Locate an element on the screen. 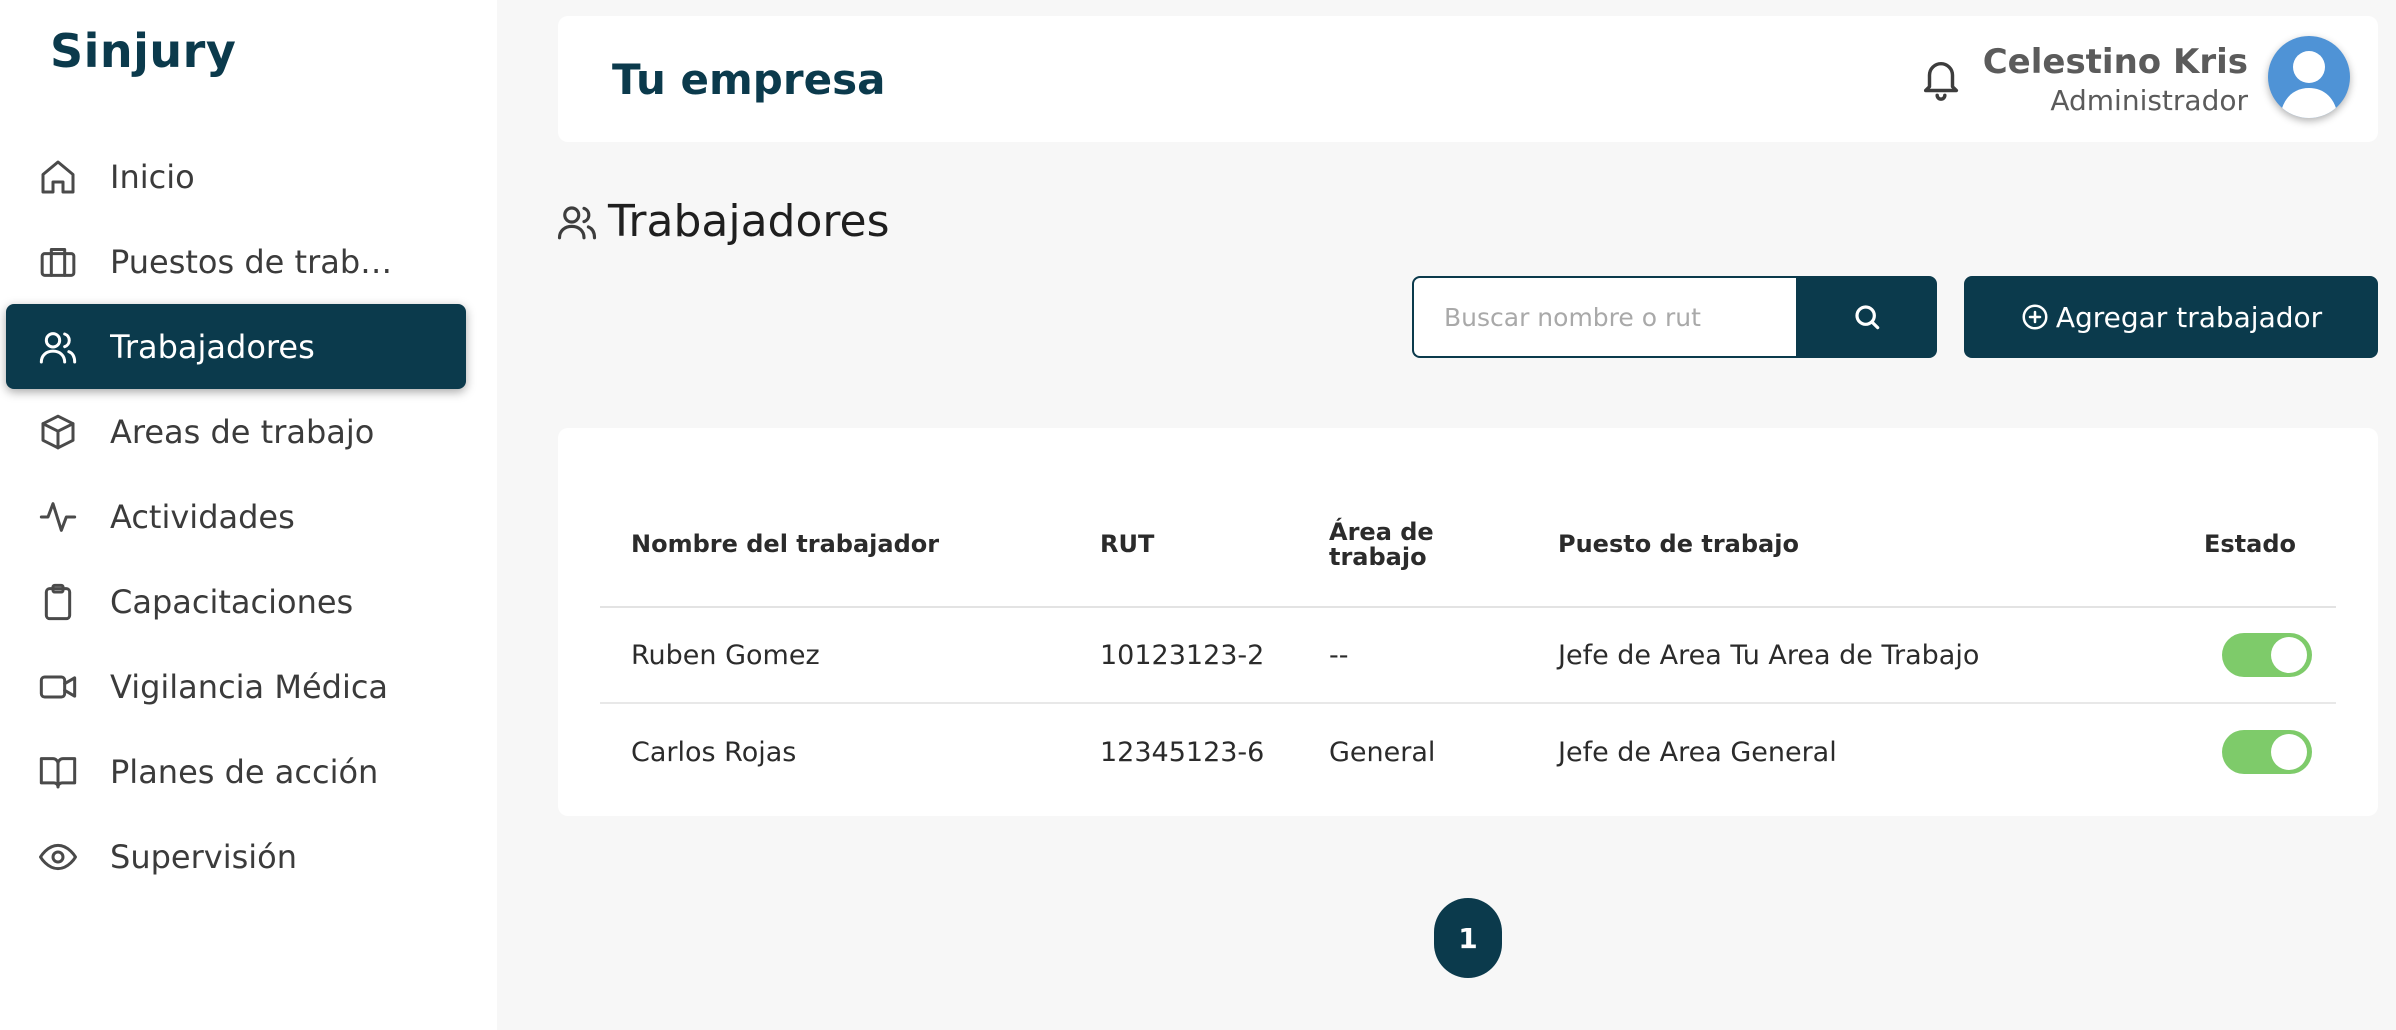 Image resolution: width=2396 pixels, height=1030 pixels. search-input is located at coordinates (1604, 317).